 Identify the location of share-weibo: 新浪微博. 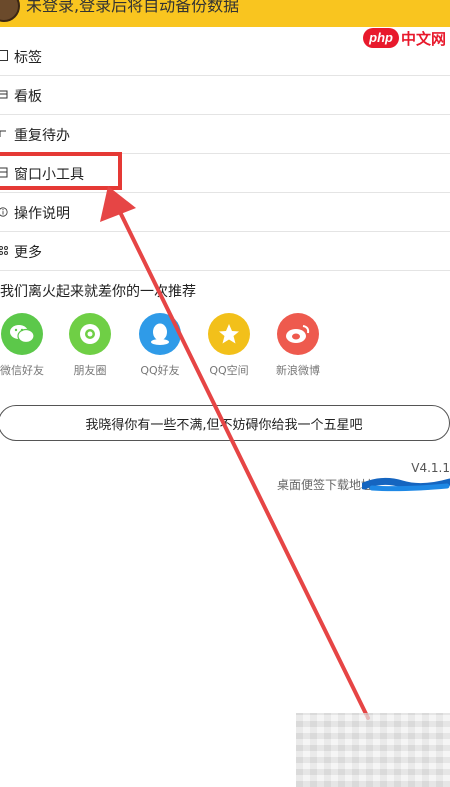
(298, 345).